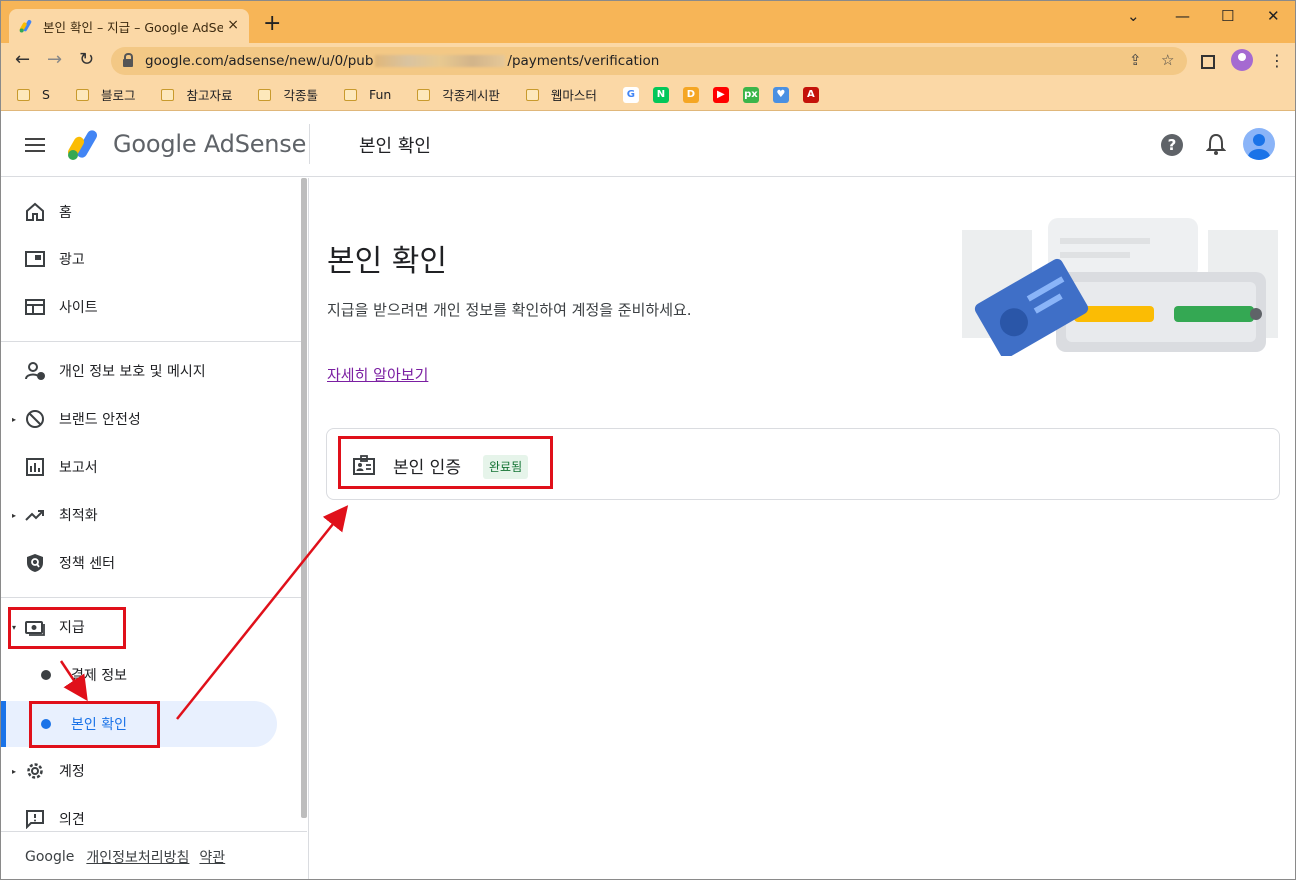  What do you see at coordinates (1259, 144) in the screenshot?
I see `account-avatar` at bounding box center [1259, 144].